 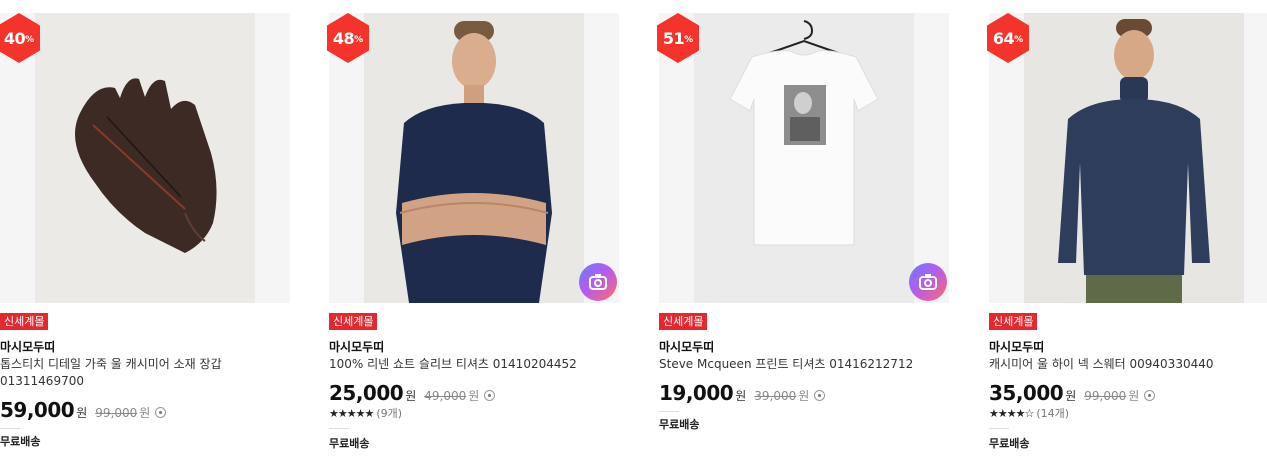 I want to click on star-rating-icon: ★★★★☆, so click(x=1011, y=413).